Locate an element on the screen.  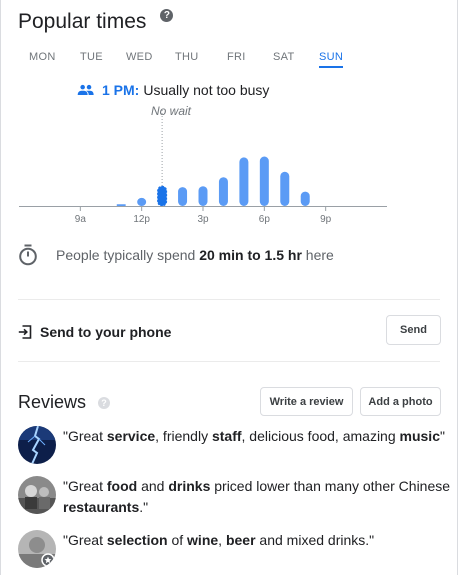
review-text-part: " is located at coordinates (442, 436).